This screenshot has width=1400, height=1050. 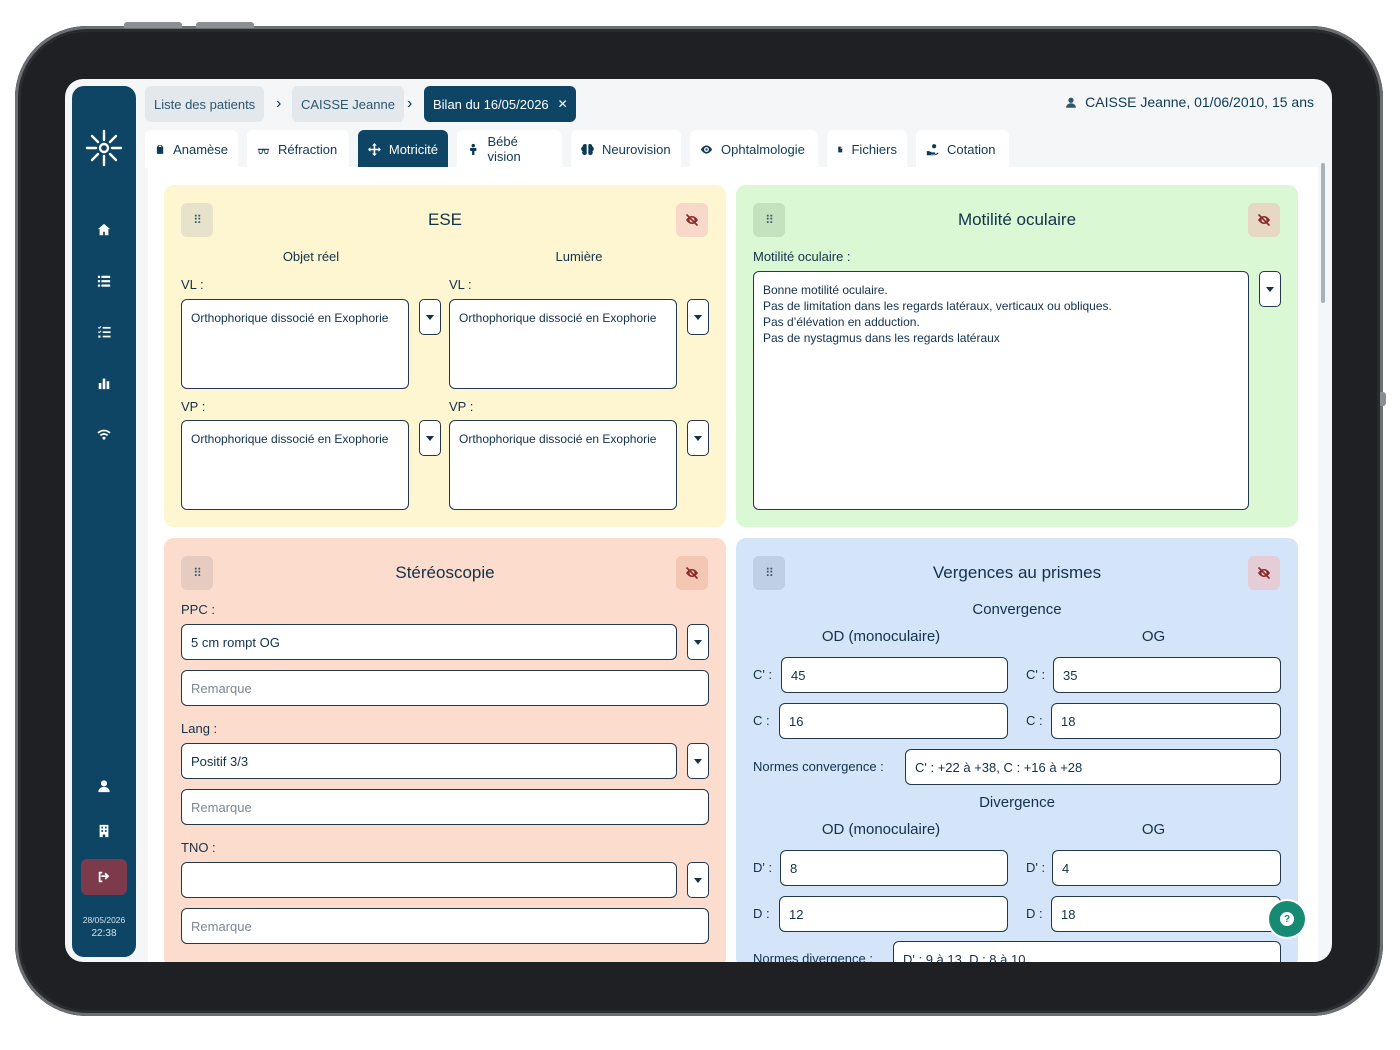 What do you see at coordinates (893, 721) in the screenshot?
I see `conv-od-c-input: 16` at bounding box center [893, 721].